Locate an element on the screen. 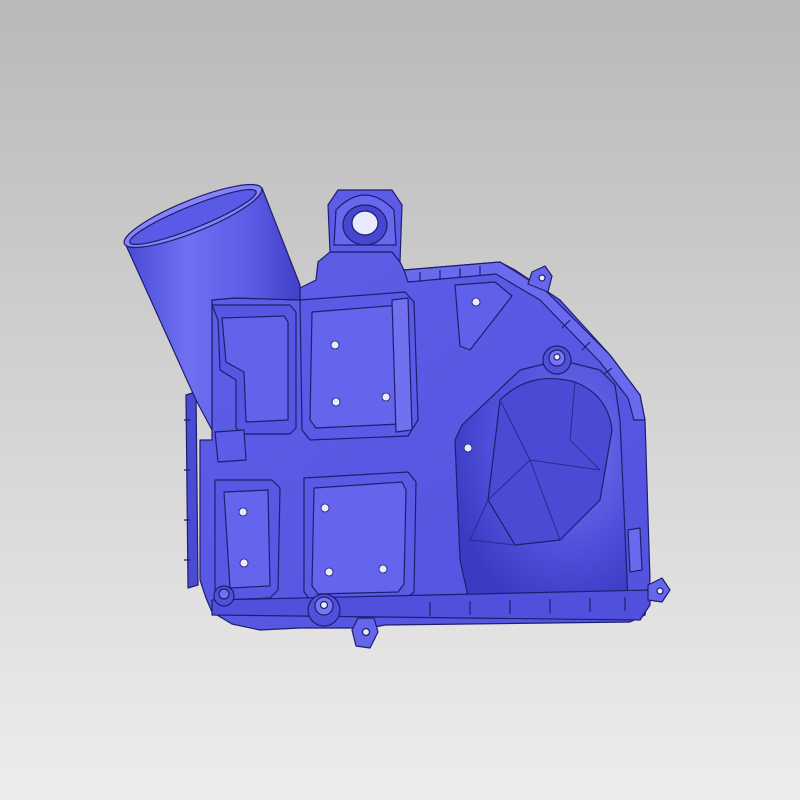  right-top-tab-hole is located at coordinates (542, 278).